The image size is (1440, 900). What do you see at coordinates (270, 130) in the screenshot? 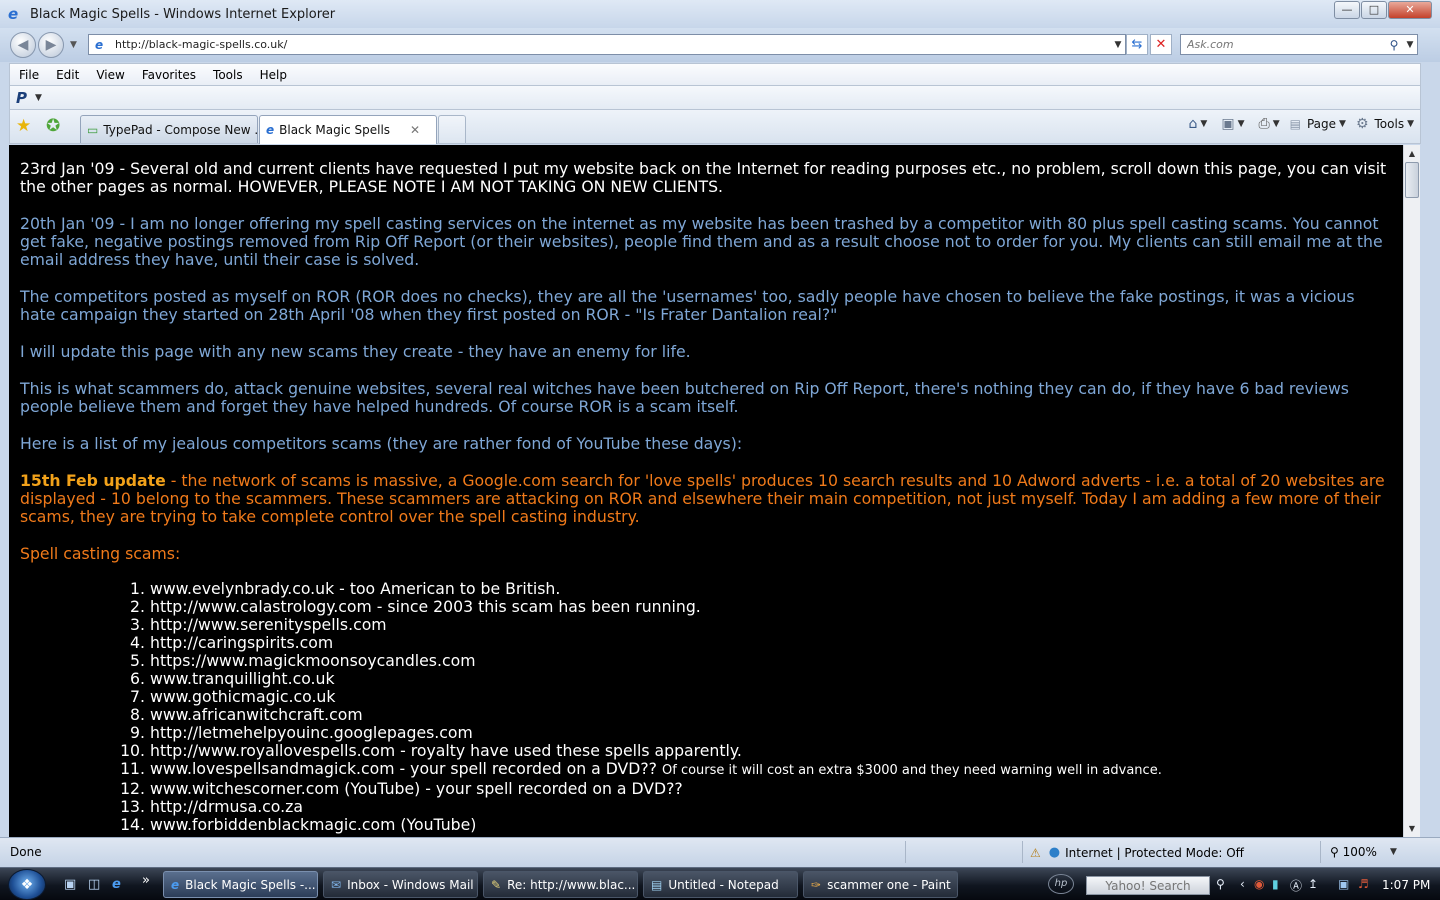
I see `ie-page-icon: e` at bounding box center [270, 130].